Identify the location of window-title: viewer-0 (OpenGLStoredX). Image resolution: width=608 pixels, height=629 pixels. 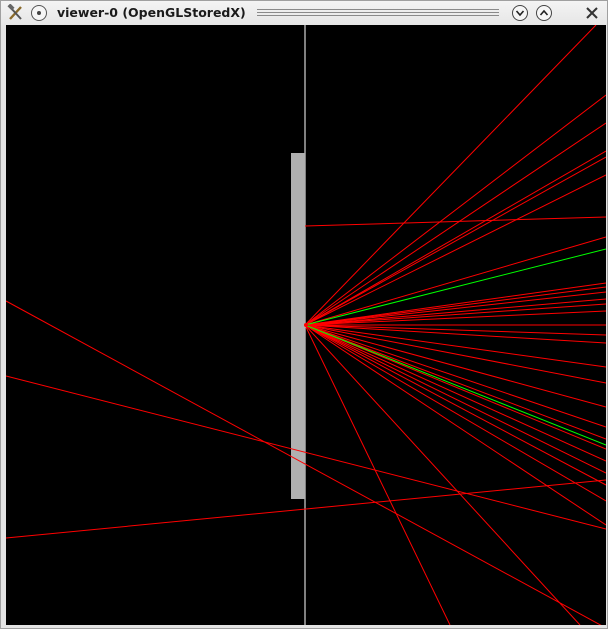
(151, 12).